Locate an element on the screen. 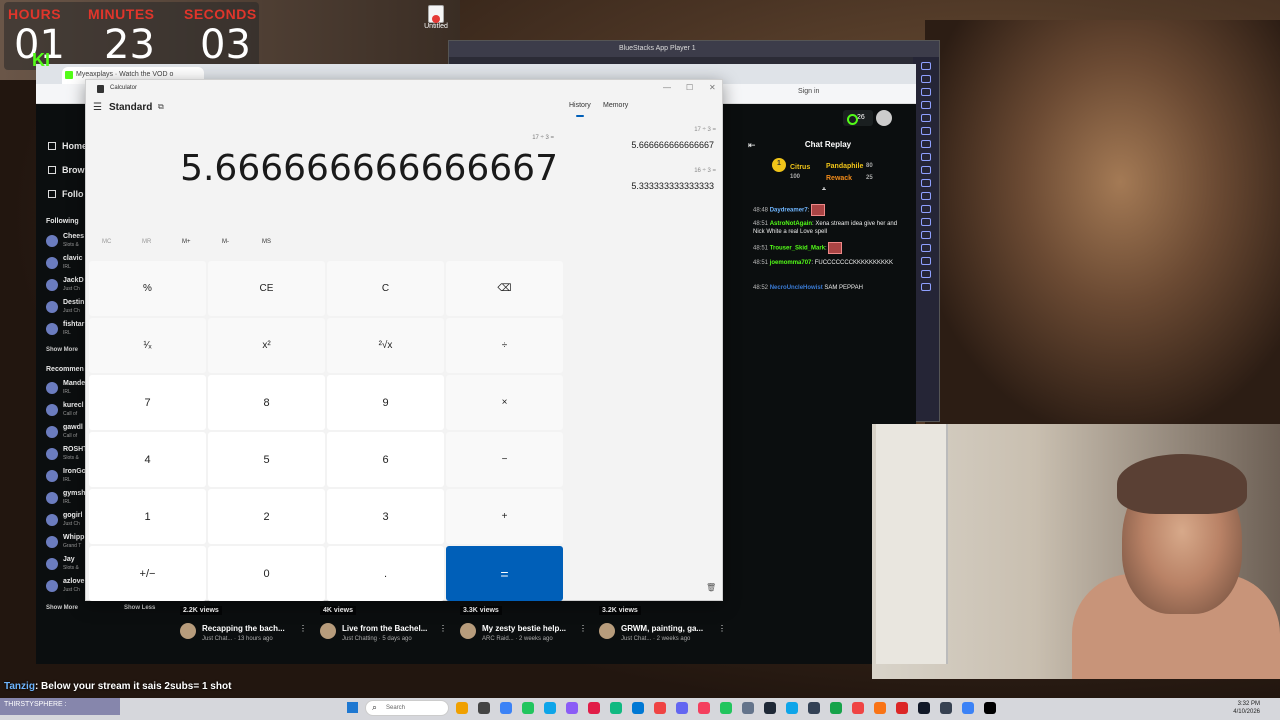  desktop-file-icon: Untitled is located at coordinates (436, 17).